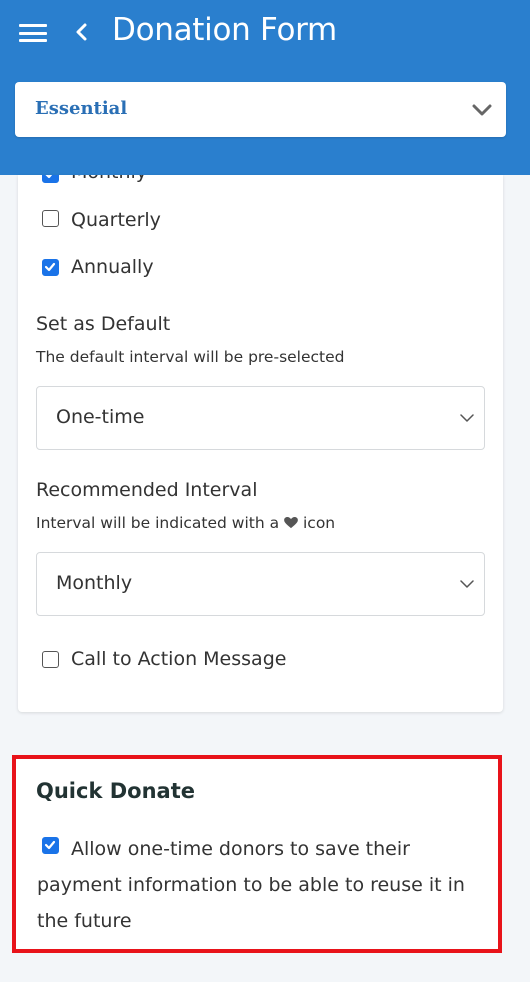 The image size is (530, 982). I want to click on quarterly-label: Quarterly, so click(116, 220).